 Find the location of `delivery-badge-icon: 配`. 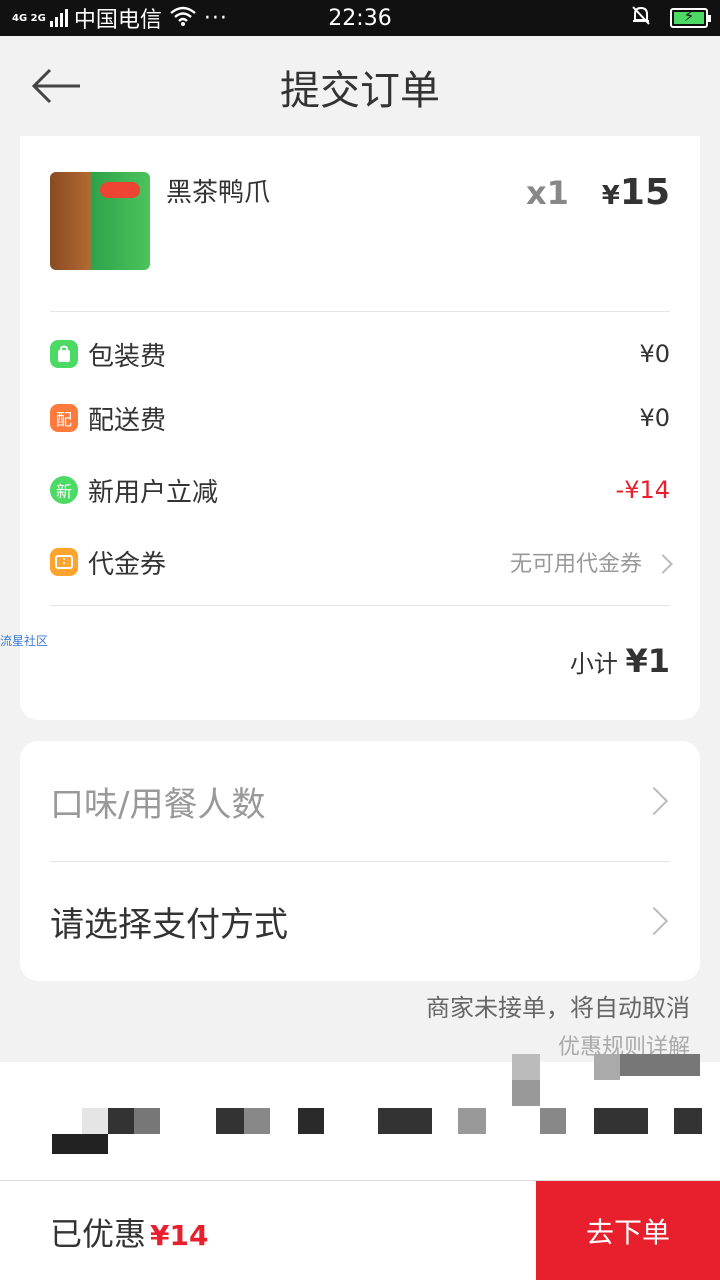

delivery-badge-icon: 配 is located at coordinates (64, 418).